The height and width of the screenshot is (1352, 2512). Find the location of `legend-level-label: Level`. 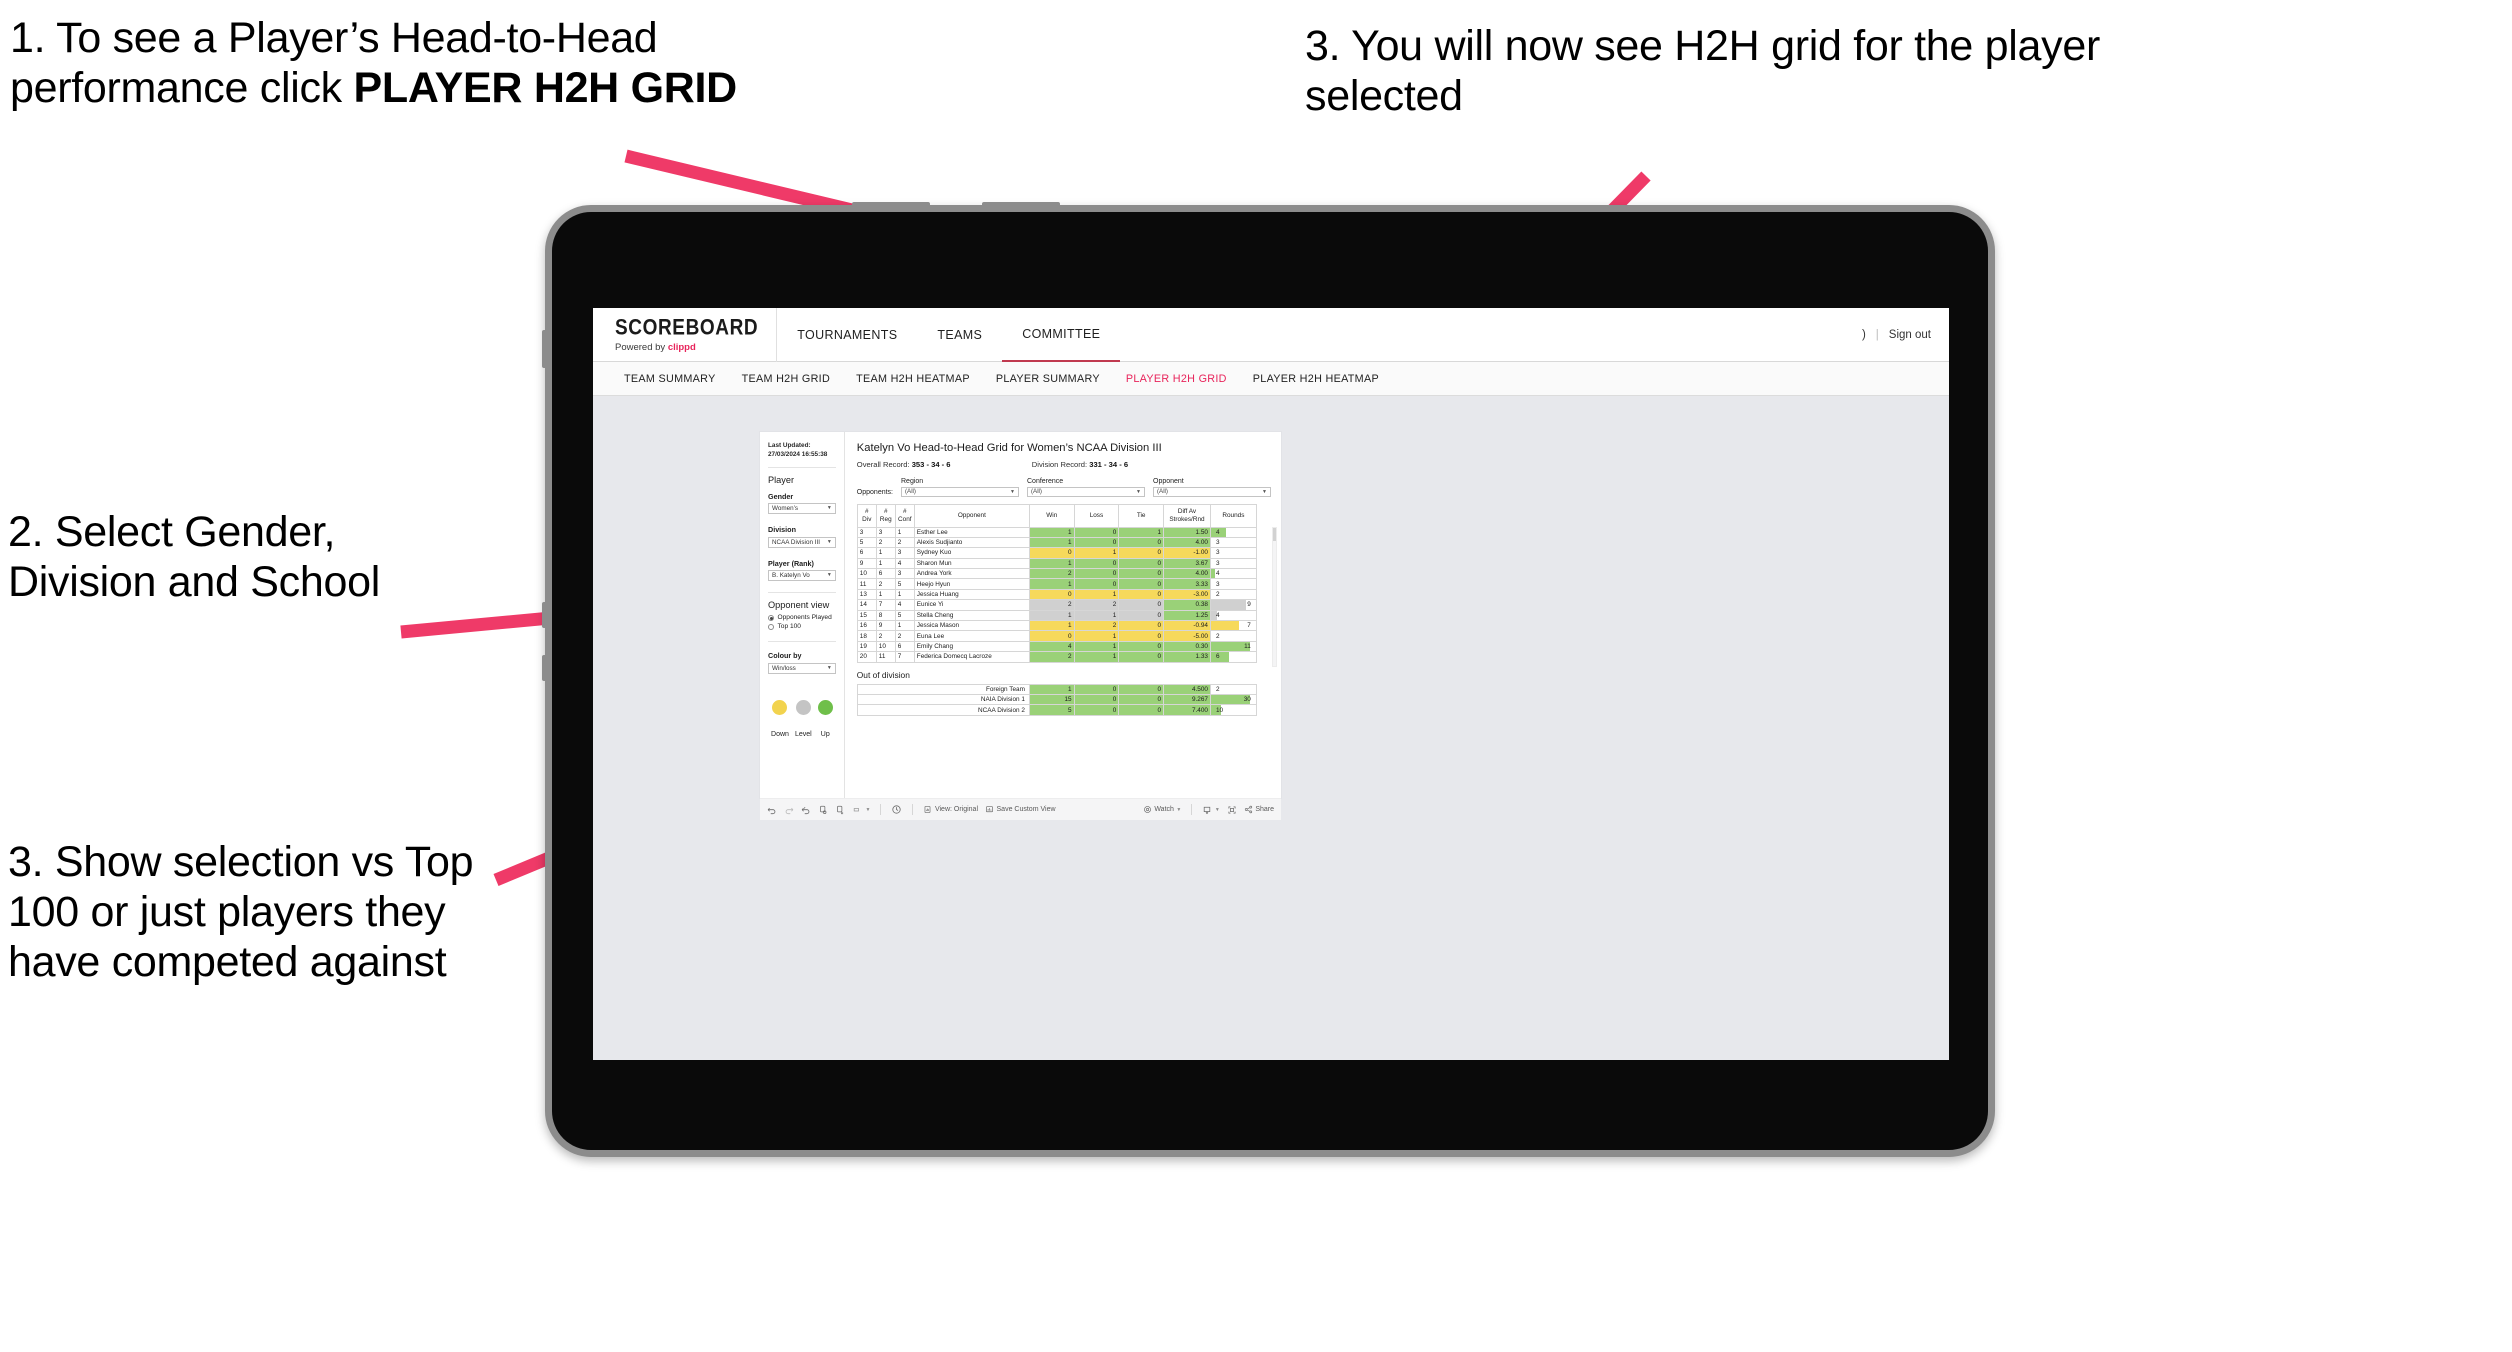

legend-level-label: Level is located at coordinates (803, 734).